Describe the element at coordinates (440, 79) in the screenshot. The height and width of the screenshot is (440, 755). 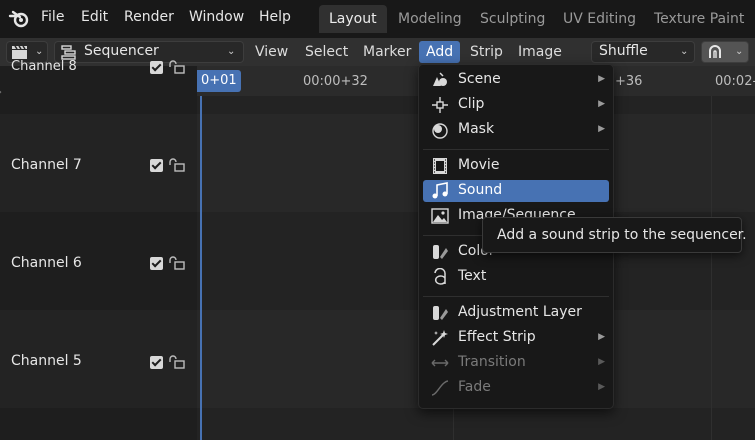
I see `scene-icon` at that location.